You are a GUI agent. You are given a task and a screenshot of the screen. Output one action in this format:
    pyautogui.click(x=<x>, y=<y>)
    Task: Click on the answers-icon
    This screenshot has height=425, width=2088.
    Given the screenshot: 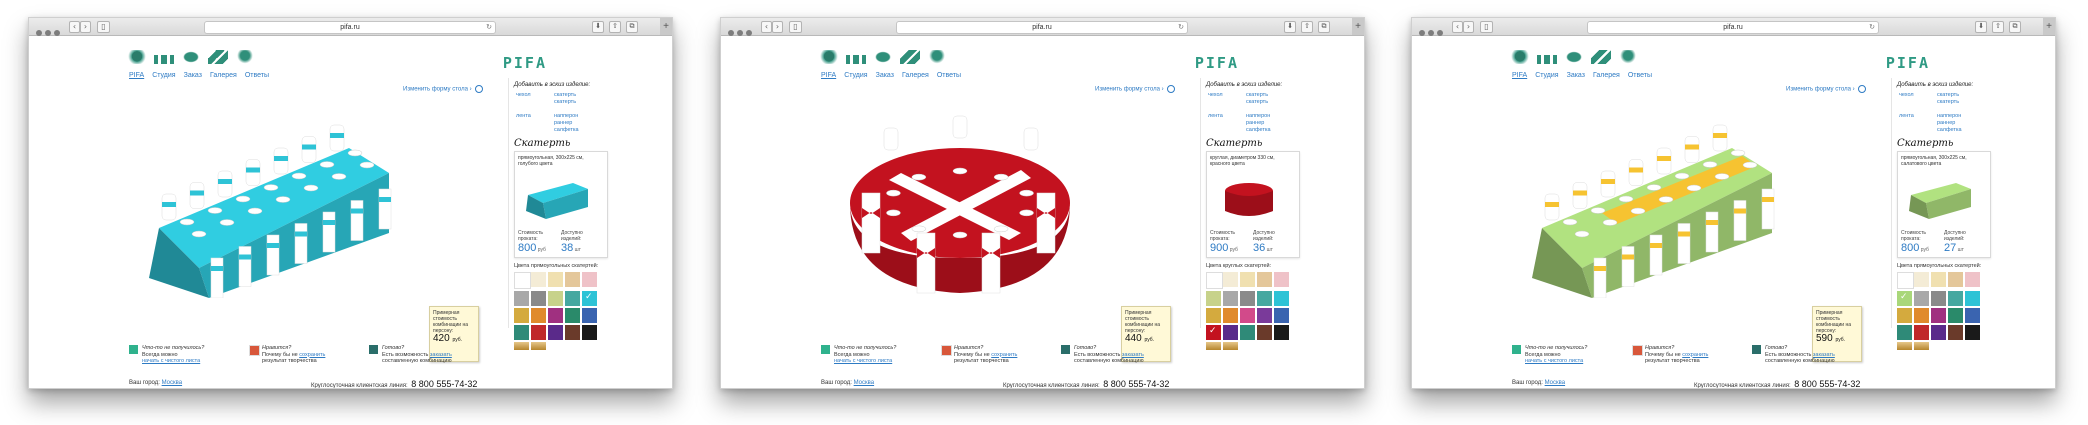 What is the action you would take?
    pyautogui.click(x=937, y=57)
    